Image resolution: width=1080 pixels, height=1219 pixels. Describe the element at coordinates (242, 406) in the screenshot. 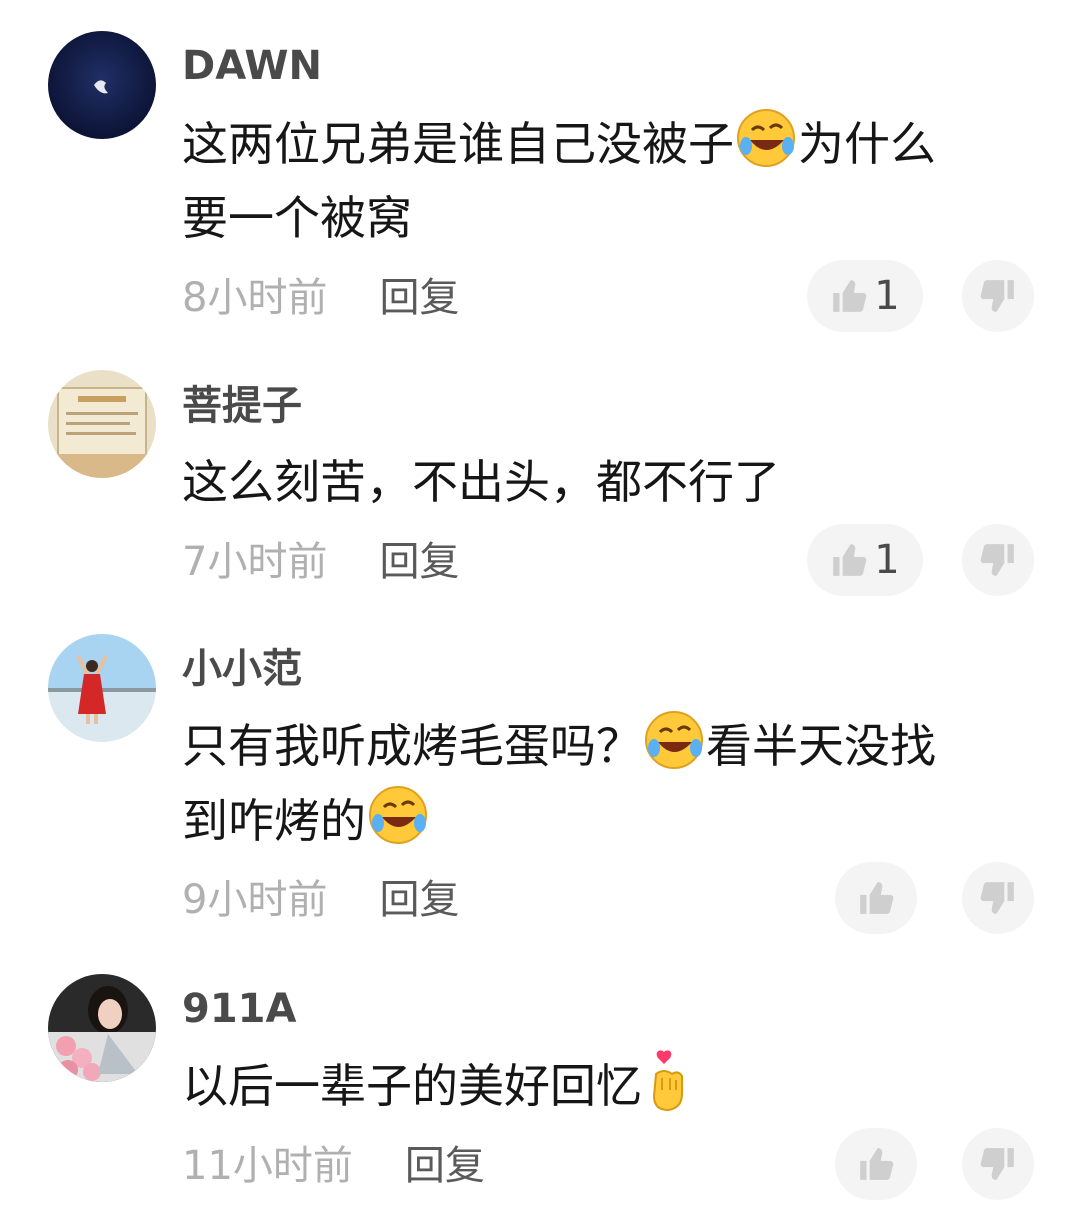

I see `username: 菩提子` at that location.